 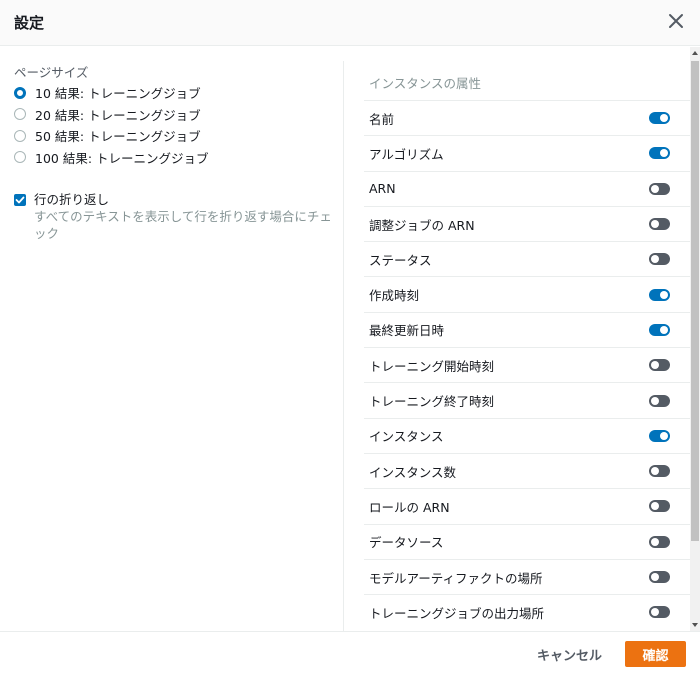 I want to click on radio-label: 20 結果: トレーニングジョブ, so click(x=118, y=115).